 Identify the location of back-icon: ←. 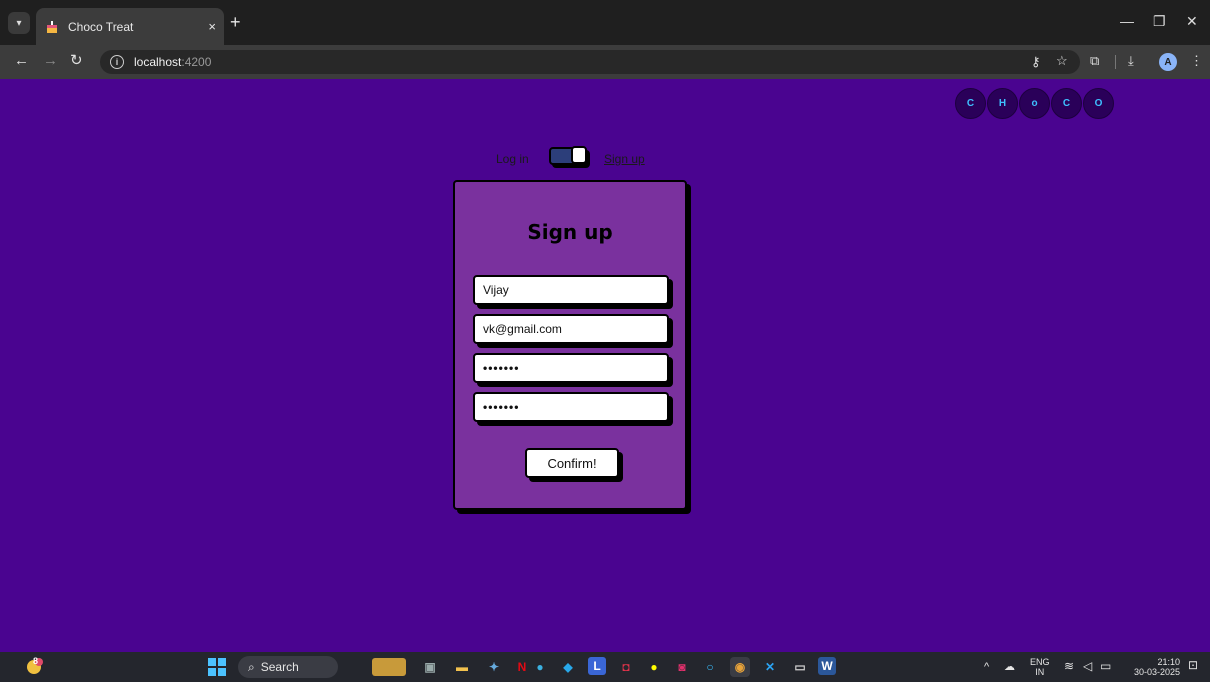
(21, 61).